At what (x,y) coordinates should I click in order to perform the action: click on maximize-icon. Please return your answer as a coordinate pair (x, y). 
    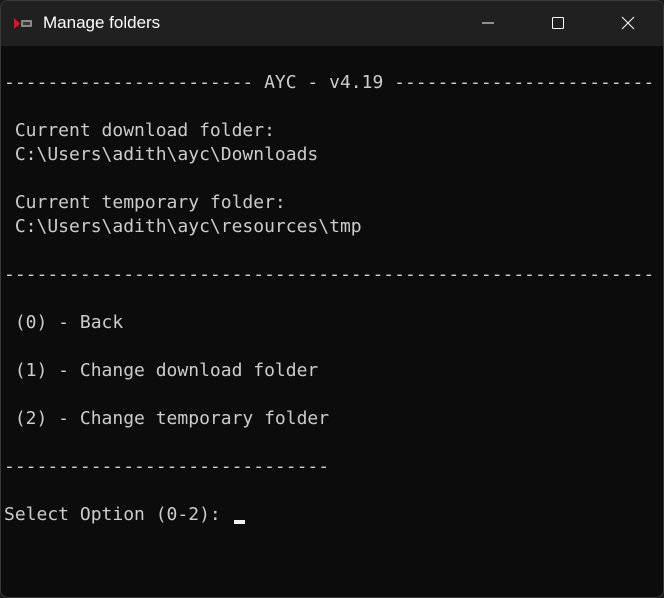
    Looking at the image, I should click on (558, 23).